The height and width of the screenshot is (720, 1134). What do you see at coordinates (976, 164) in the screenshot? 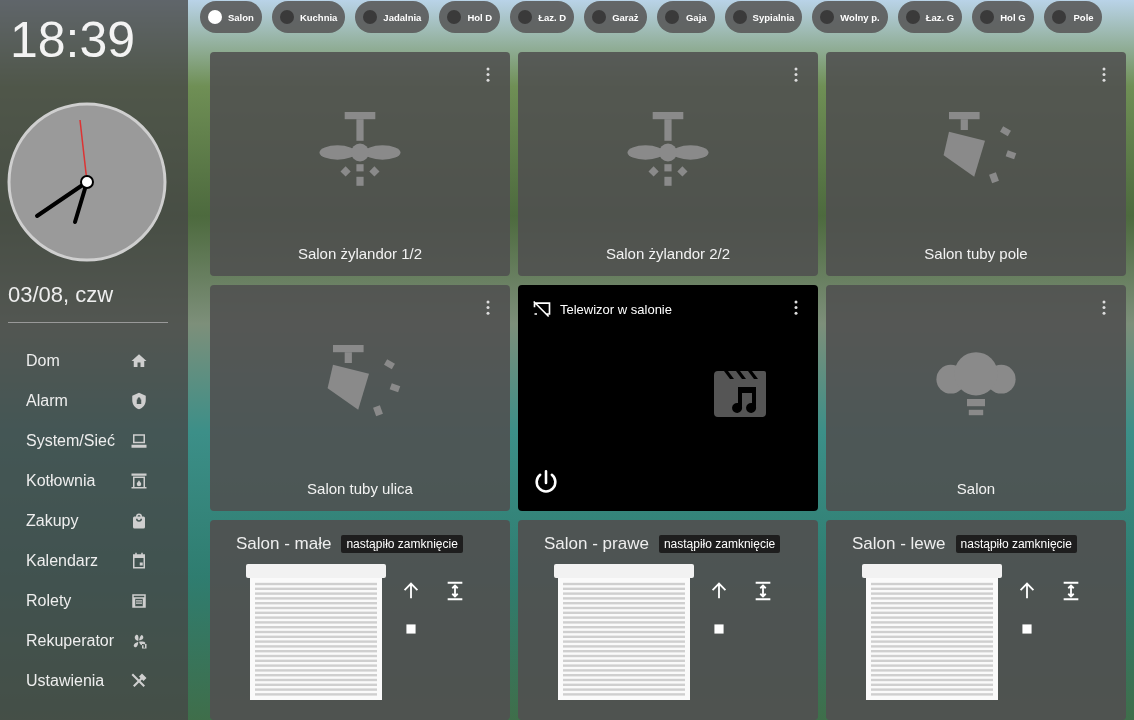
I see `device-tile: Salon tuby pole` at bounding box center [976, 164].